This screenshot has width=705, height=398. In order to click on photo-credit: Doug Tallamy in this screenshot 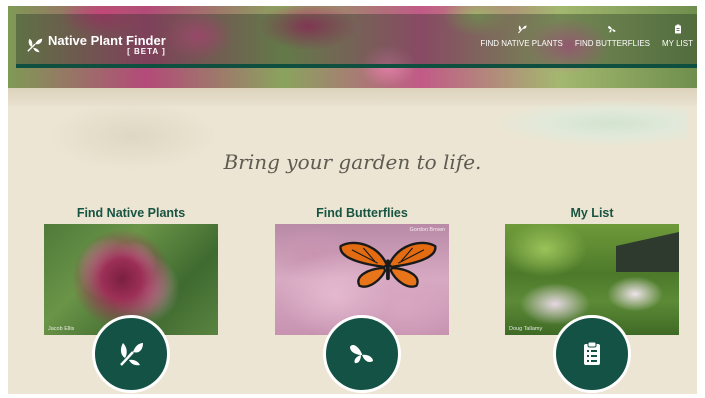, I will do `click(526, 329)`.